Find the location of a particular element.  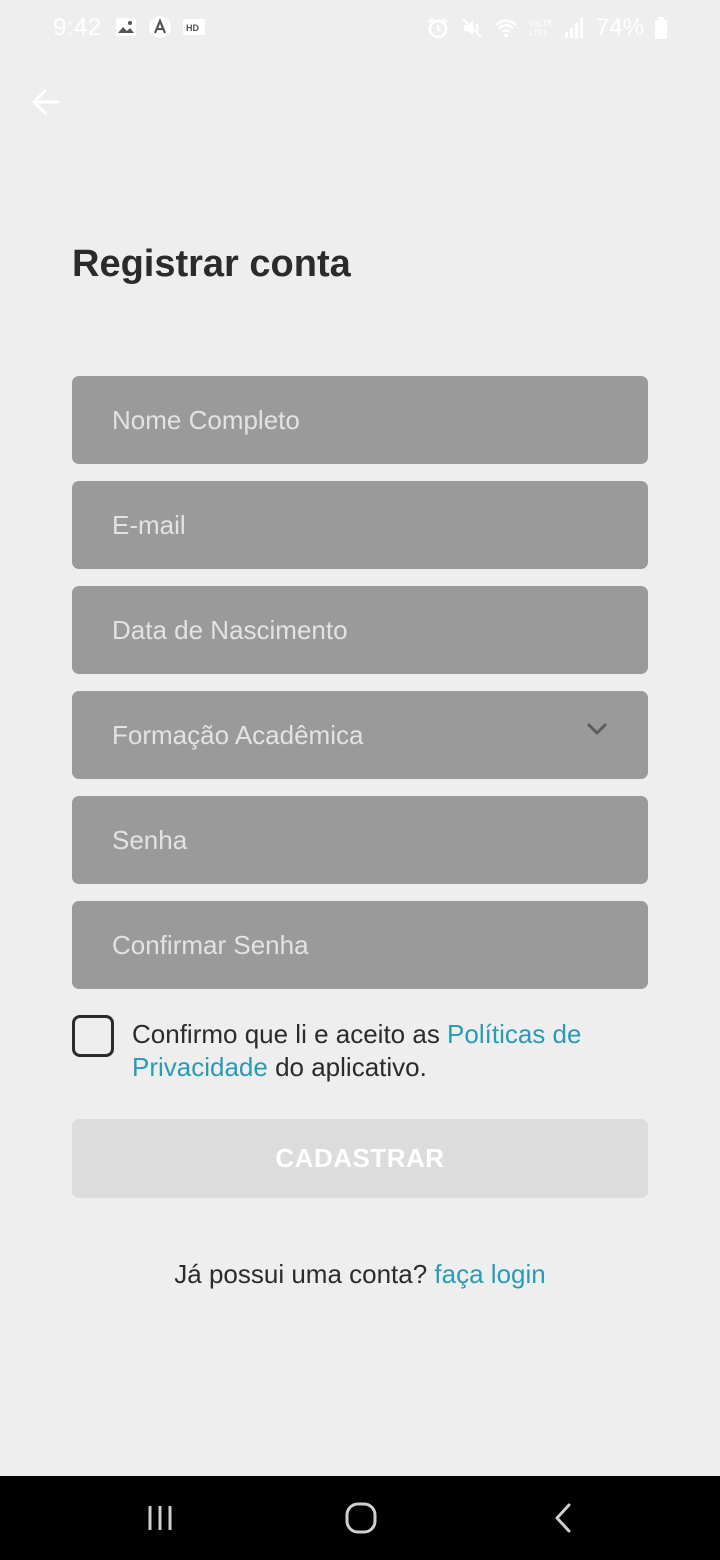

status-time: 9:42 is located at coordinates (77, 27).